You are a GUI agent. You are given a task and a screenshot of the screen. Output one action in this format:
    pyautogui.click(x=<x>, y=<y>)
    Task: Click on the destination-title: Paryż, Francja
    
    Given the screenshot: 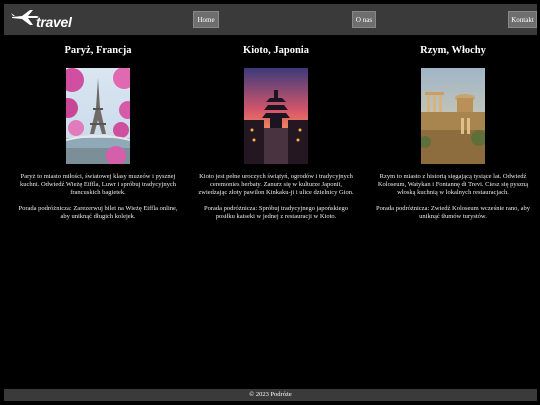 What is the action you would take?
    pyautogui.click(x=98, y=50)
    